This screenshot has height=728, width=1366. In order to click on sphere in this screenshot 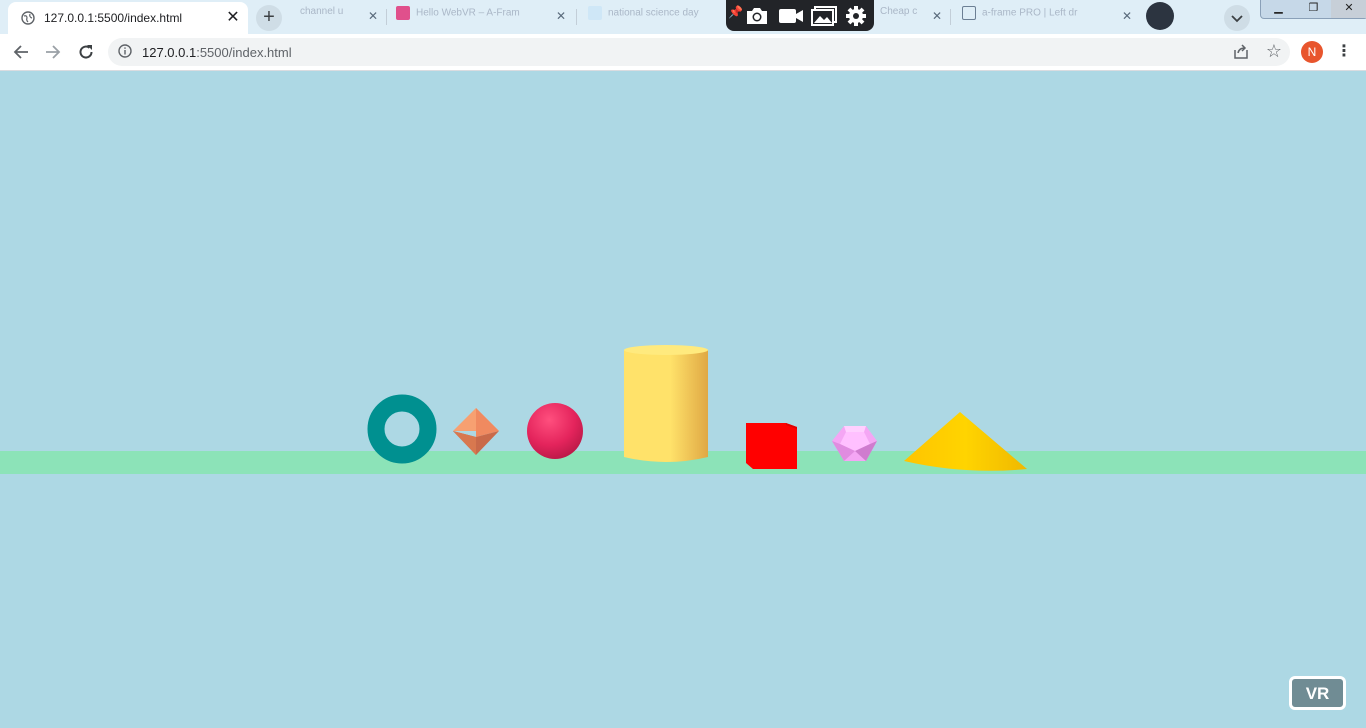, I will do `click(555, 431)`.